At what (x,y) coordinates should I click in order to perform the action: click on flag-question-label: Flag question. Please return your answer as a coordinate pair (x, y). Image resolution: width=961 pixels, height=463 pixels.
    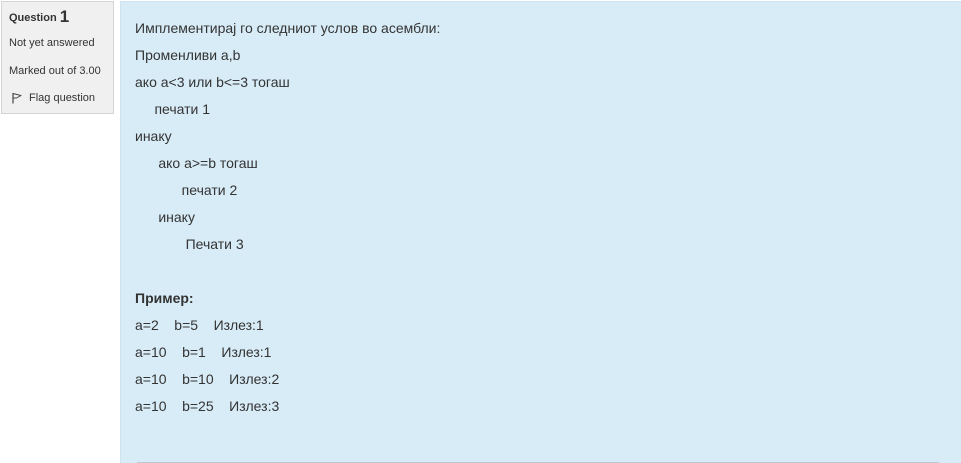
    Looking at the image, I should click on (62, 98).